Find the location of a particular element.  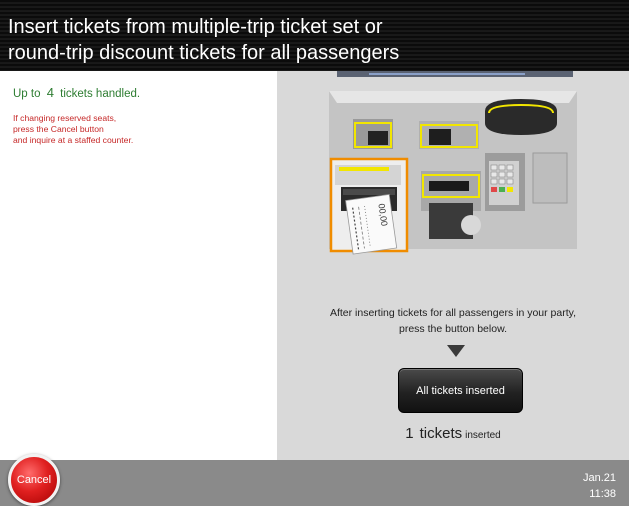

inserted-count: 1 tickets inserted is located at coordinates (453, 434).